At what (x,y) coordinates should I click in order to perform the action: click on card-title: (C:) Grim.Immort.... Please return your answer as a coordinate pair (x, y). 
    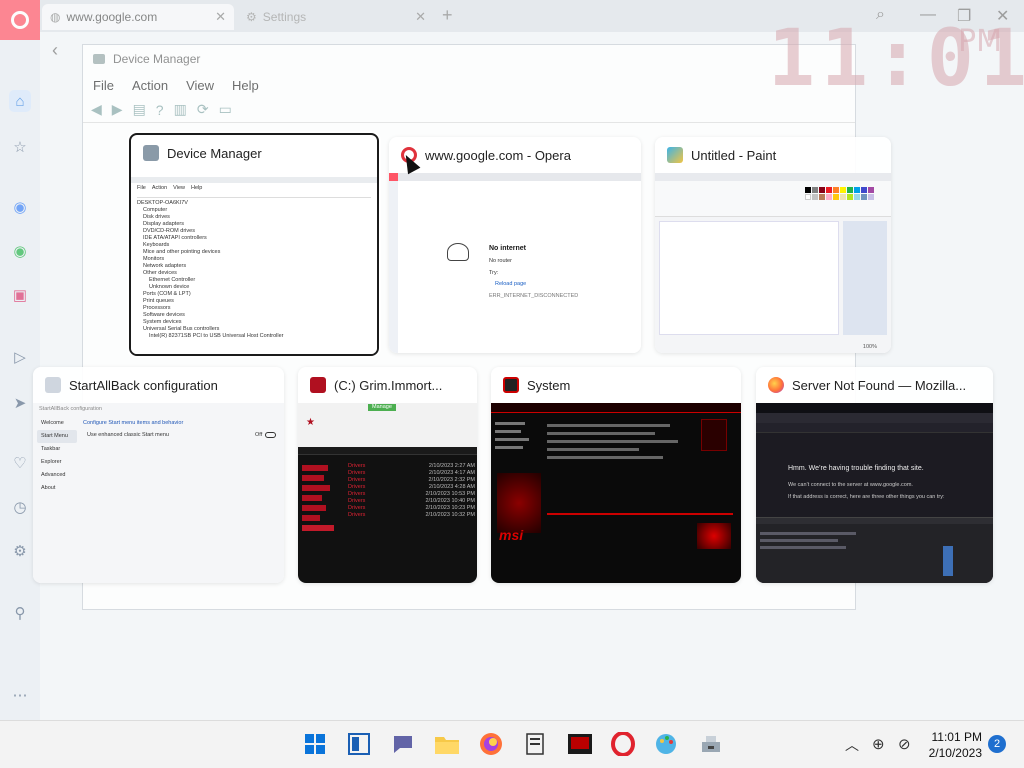
    Looking at the image, I should click on (388, 385).